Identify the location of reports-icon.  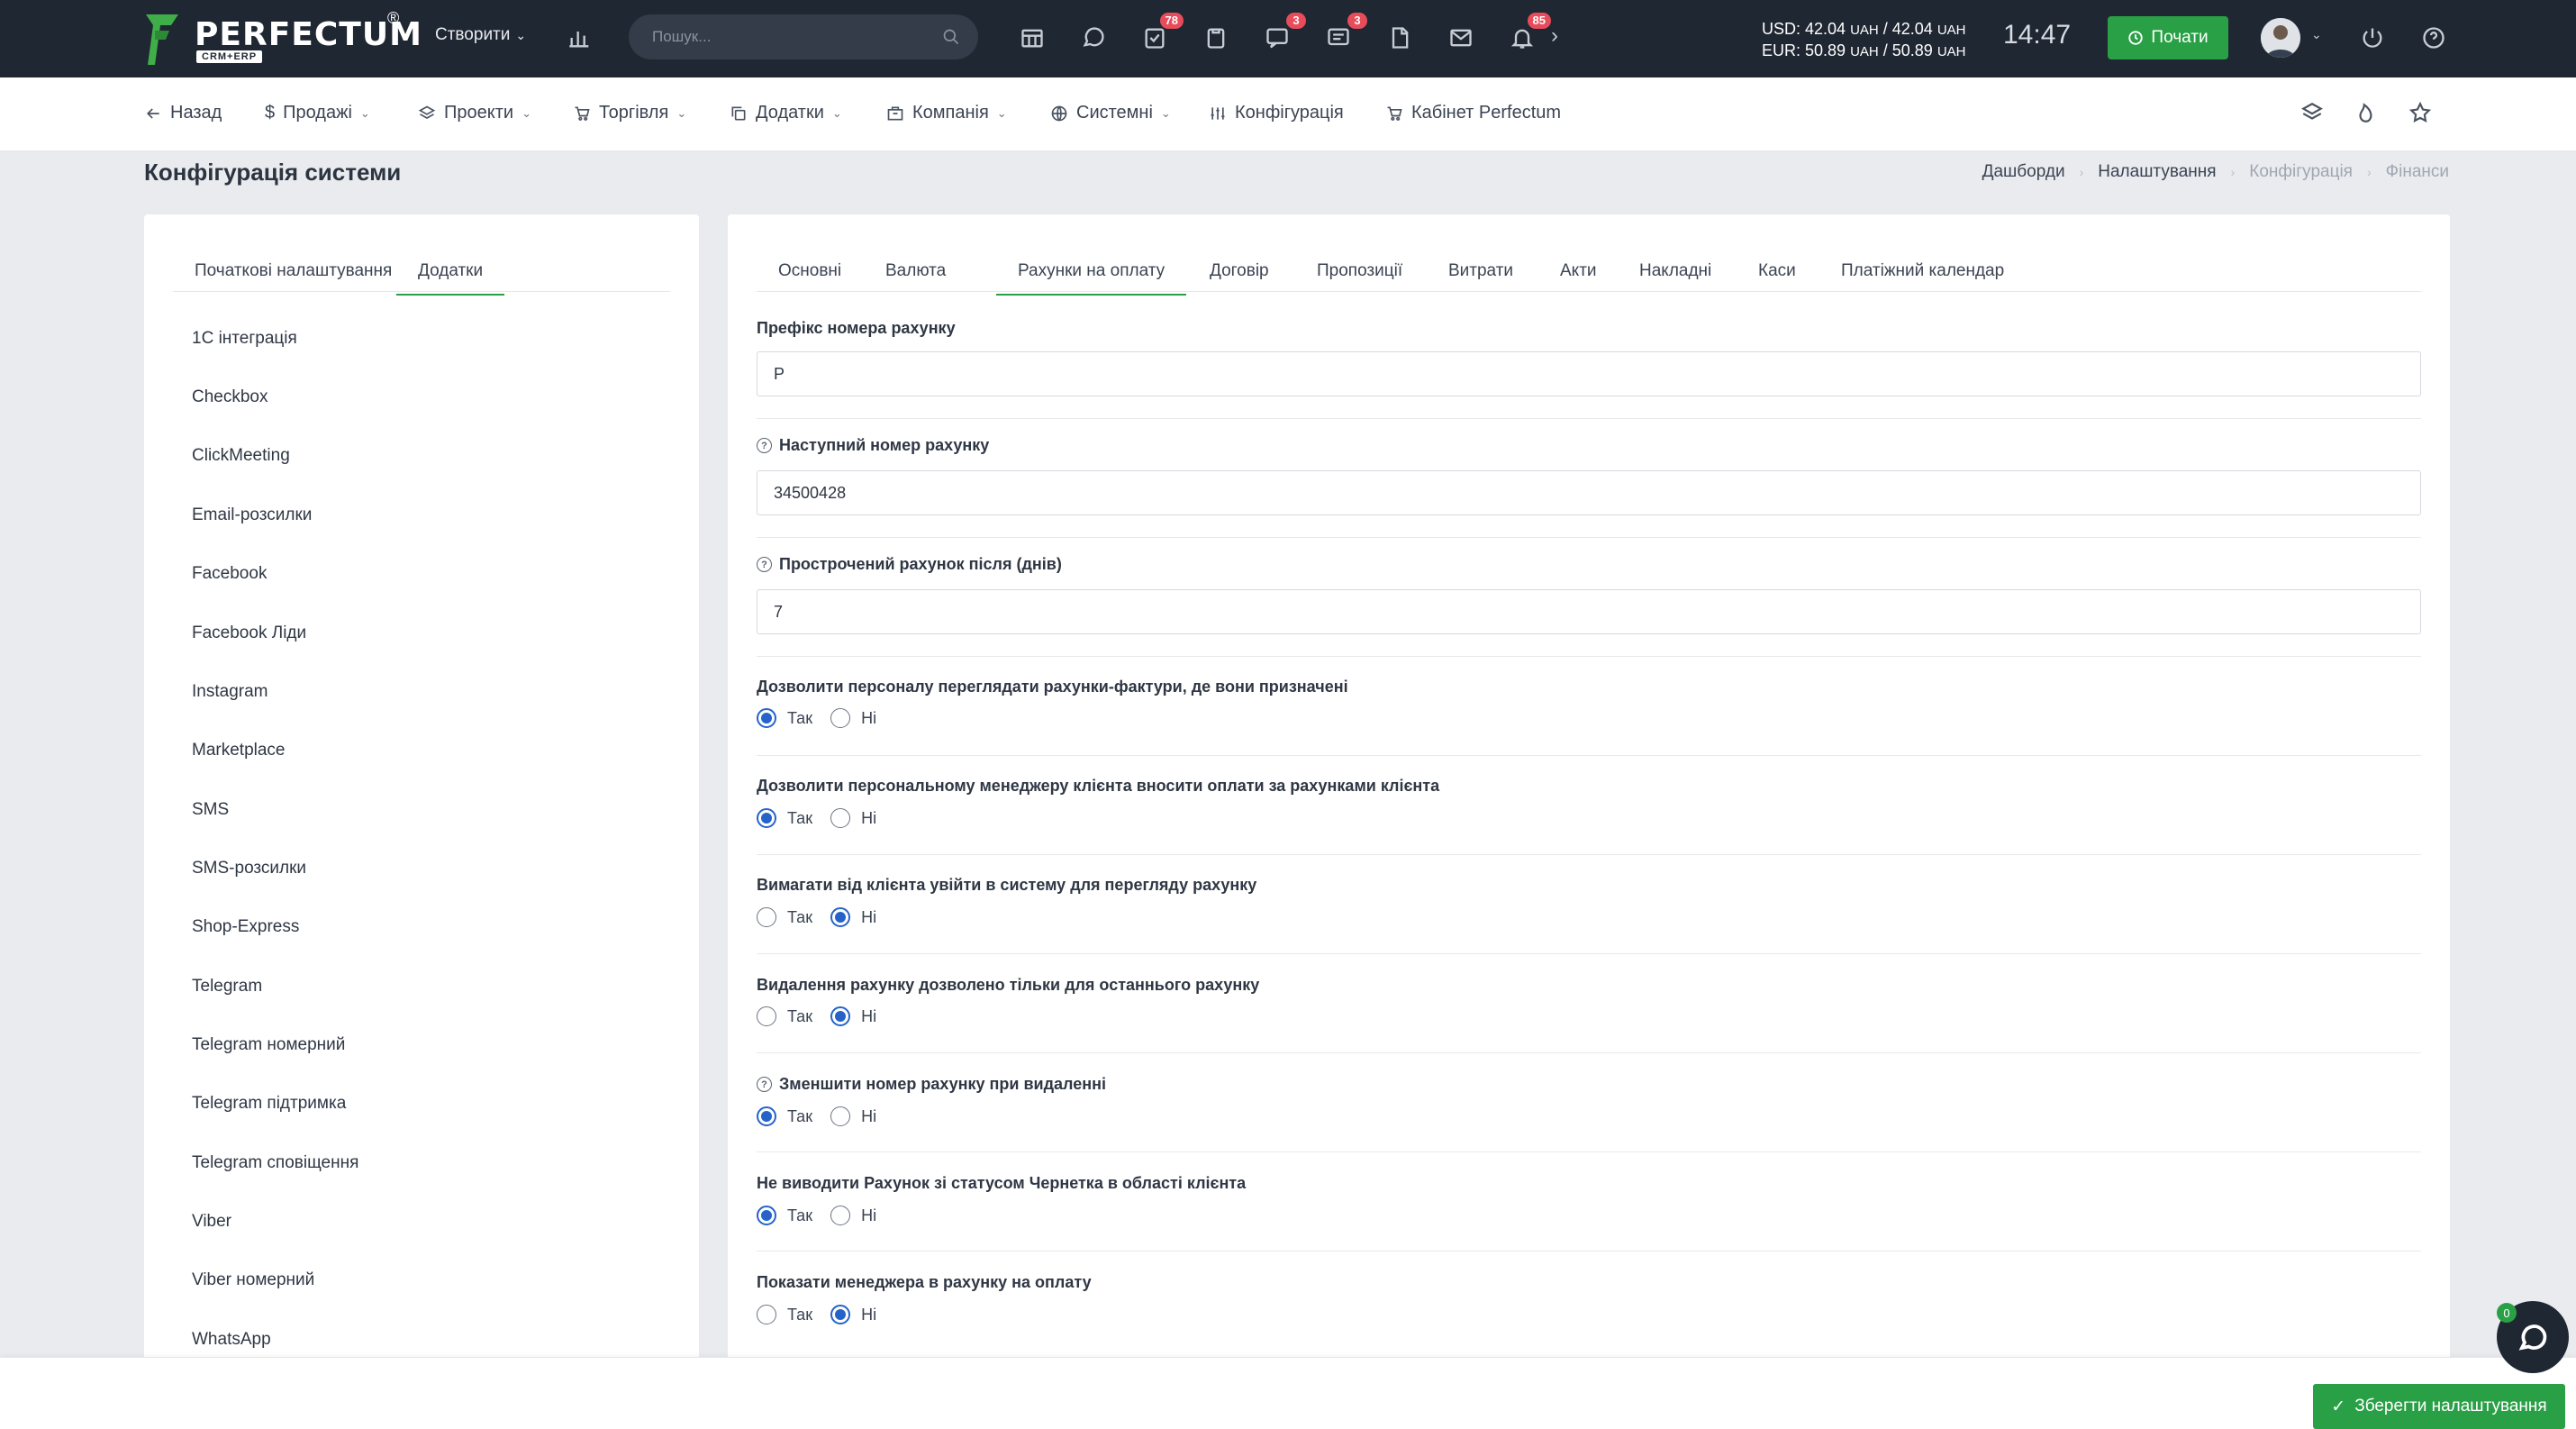
(580, 38).